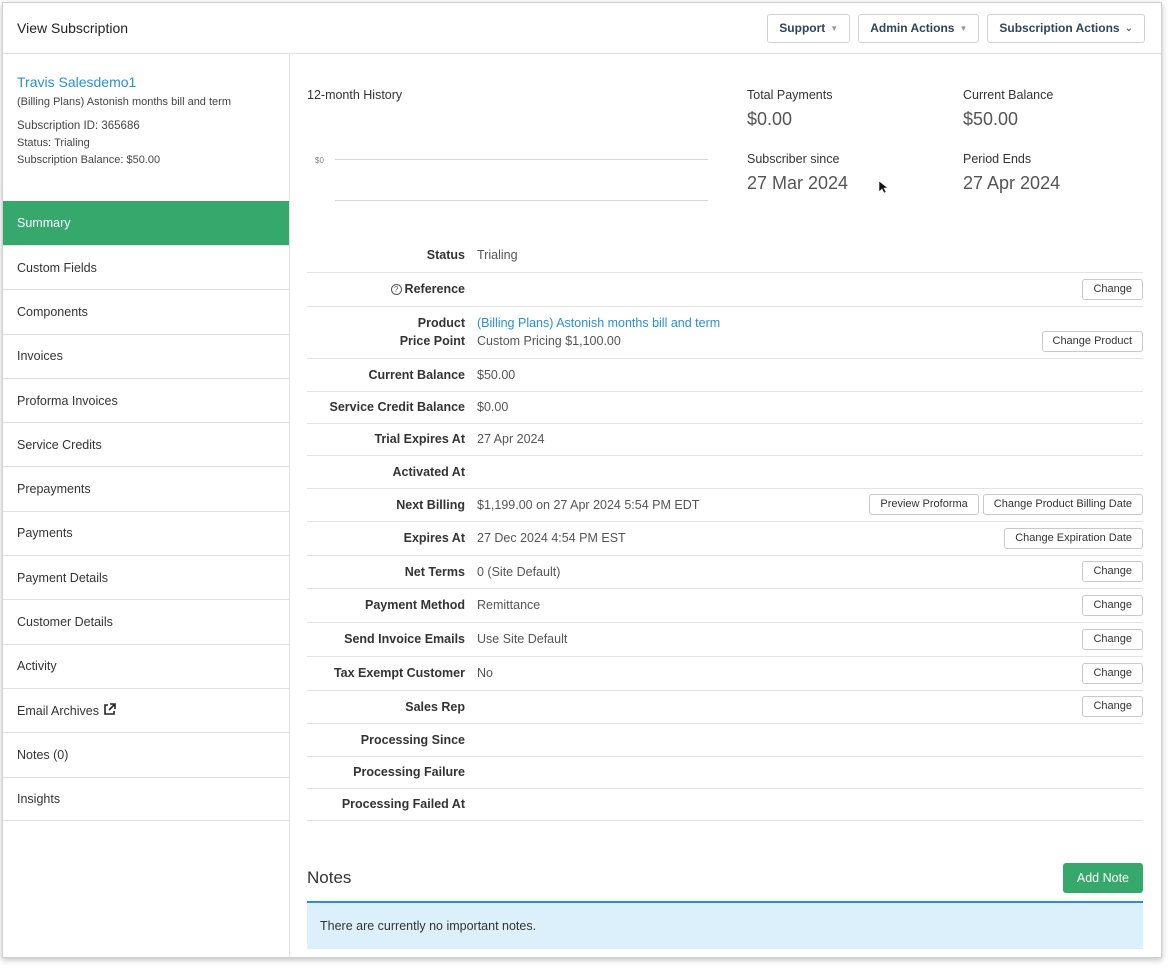 The height and width of the screenshot is (974, 1168). What do you see at coordinates (146, 223) in the screenshot?
I see `sidebar-item-summary: Summary` at bounding box center [146, 223].